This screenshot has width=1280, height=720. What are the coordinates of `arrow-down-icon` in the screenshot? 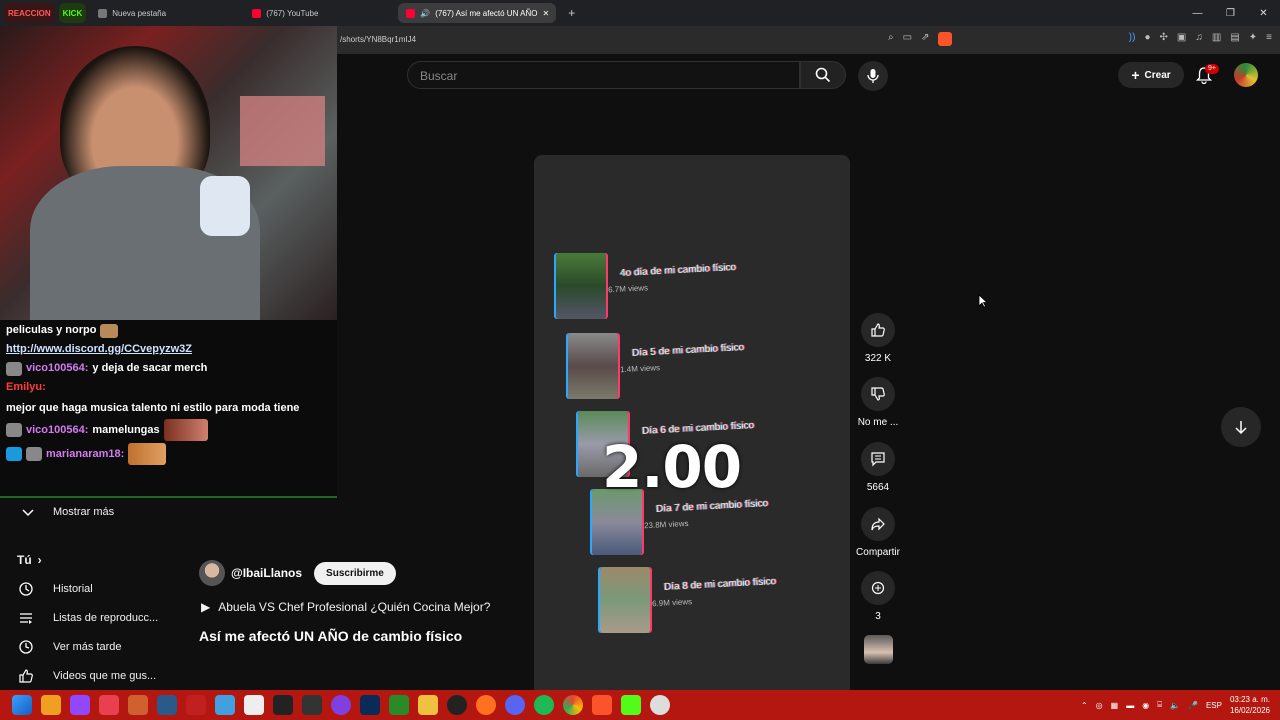 It's located at (1241, 428).